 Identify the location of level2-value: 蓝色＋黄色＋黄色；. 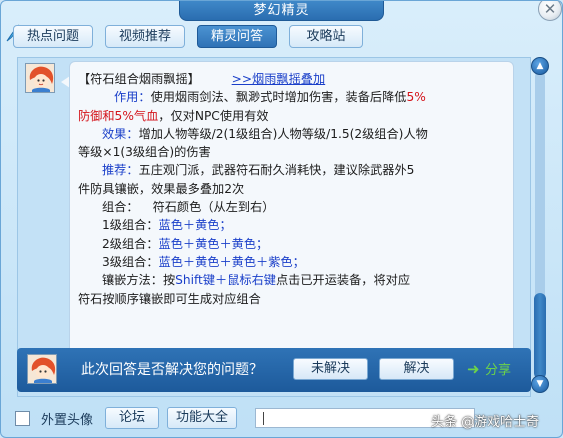
(213, 243).